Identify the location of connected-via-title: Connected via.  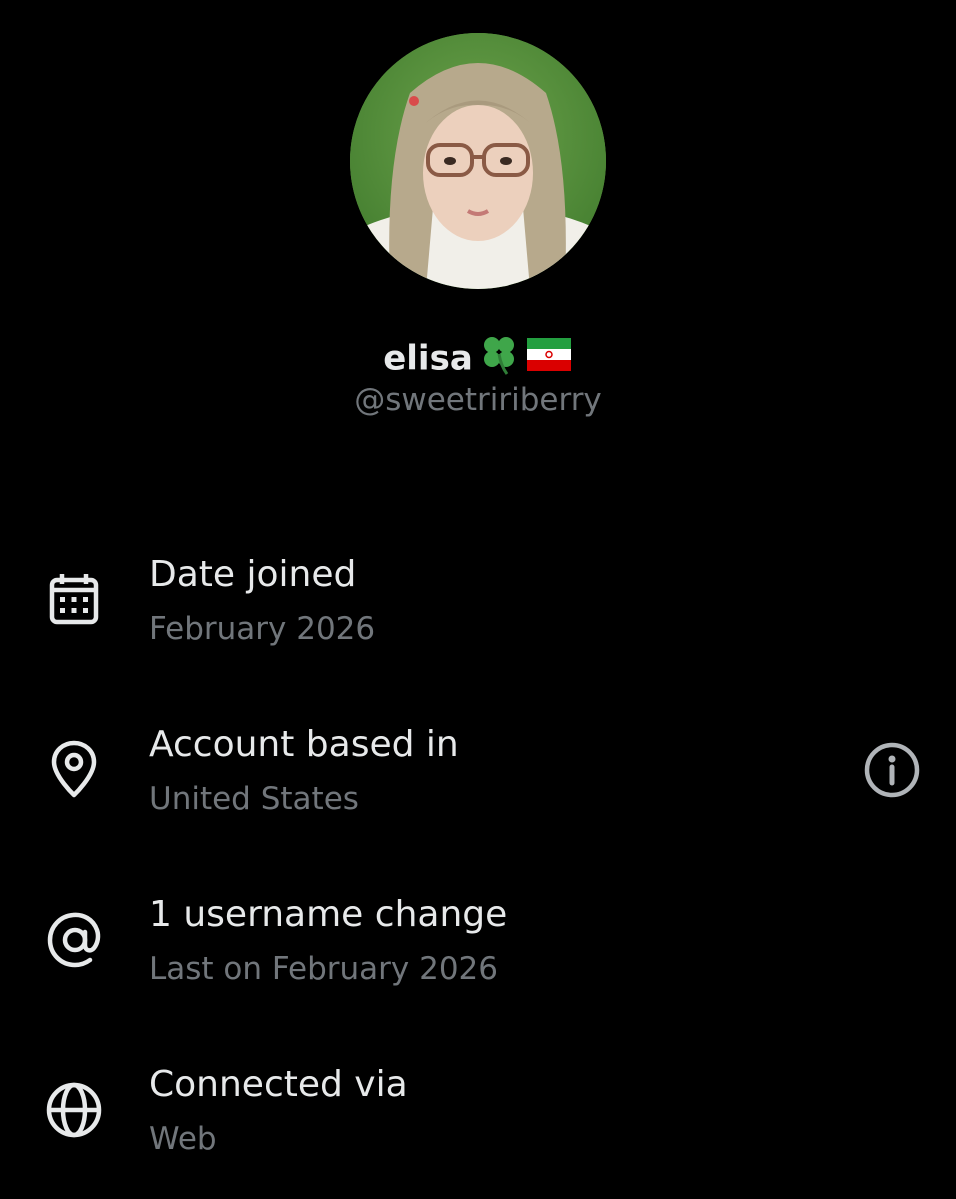
(278, 1084).